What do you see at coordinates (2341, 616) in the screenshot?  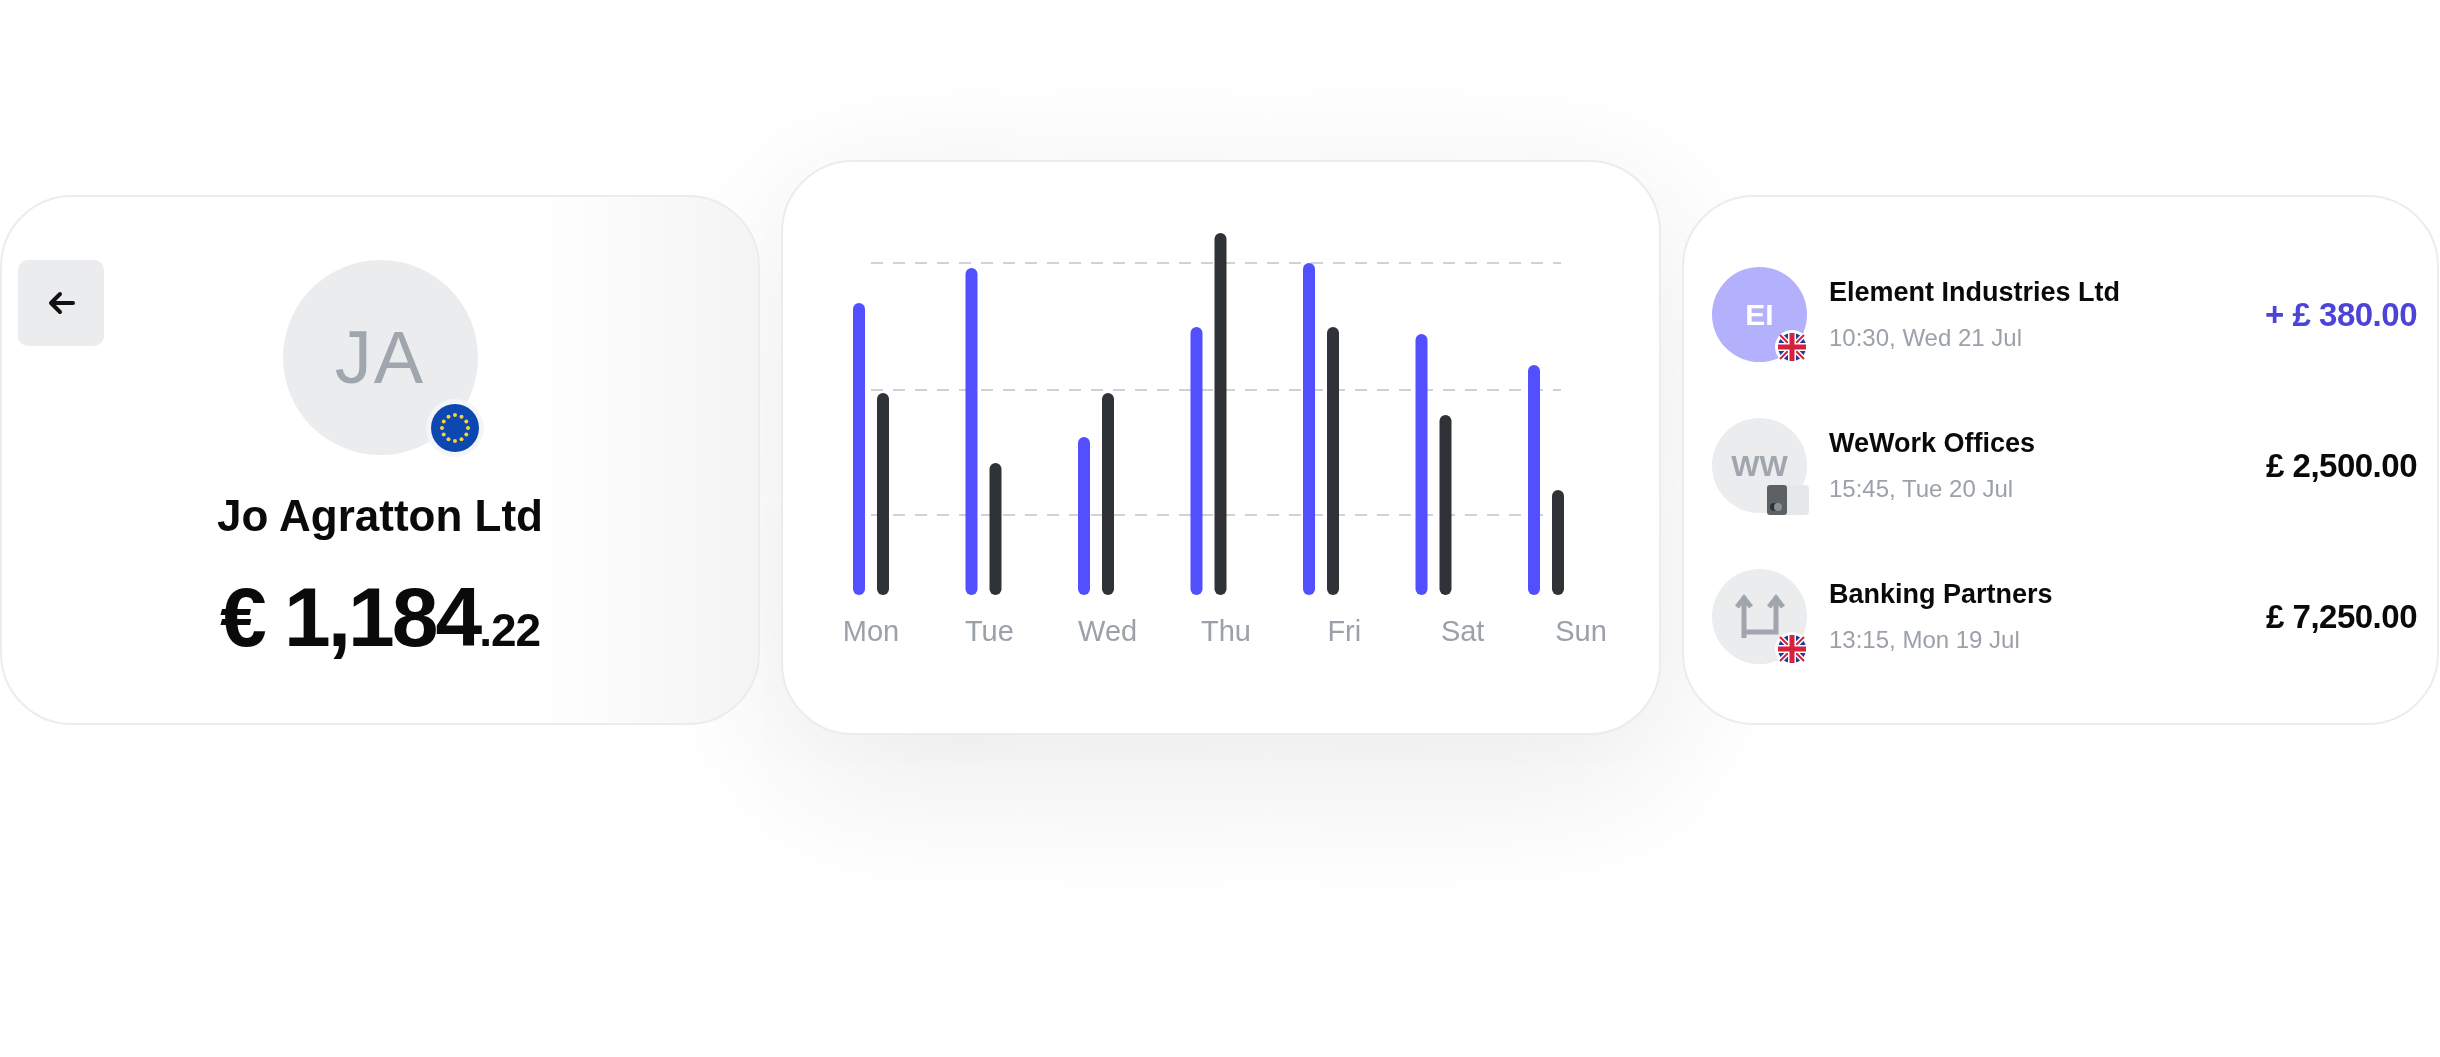 I see `transaction-amount: £ 7,250.00` at bounding box center [2341, 616].